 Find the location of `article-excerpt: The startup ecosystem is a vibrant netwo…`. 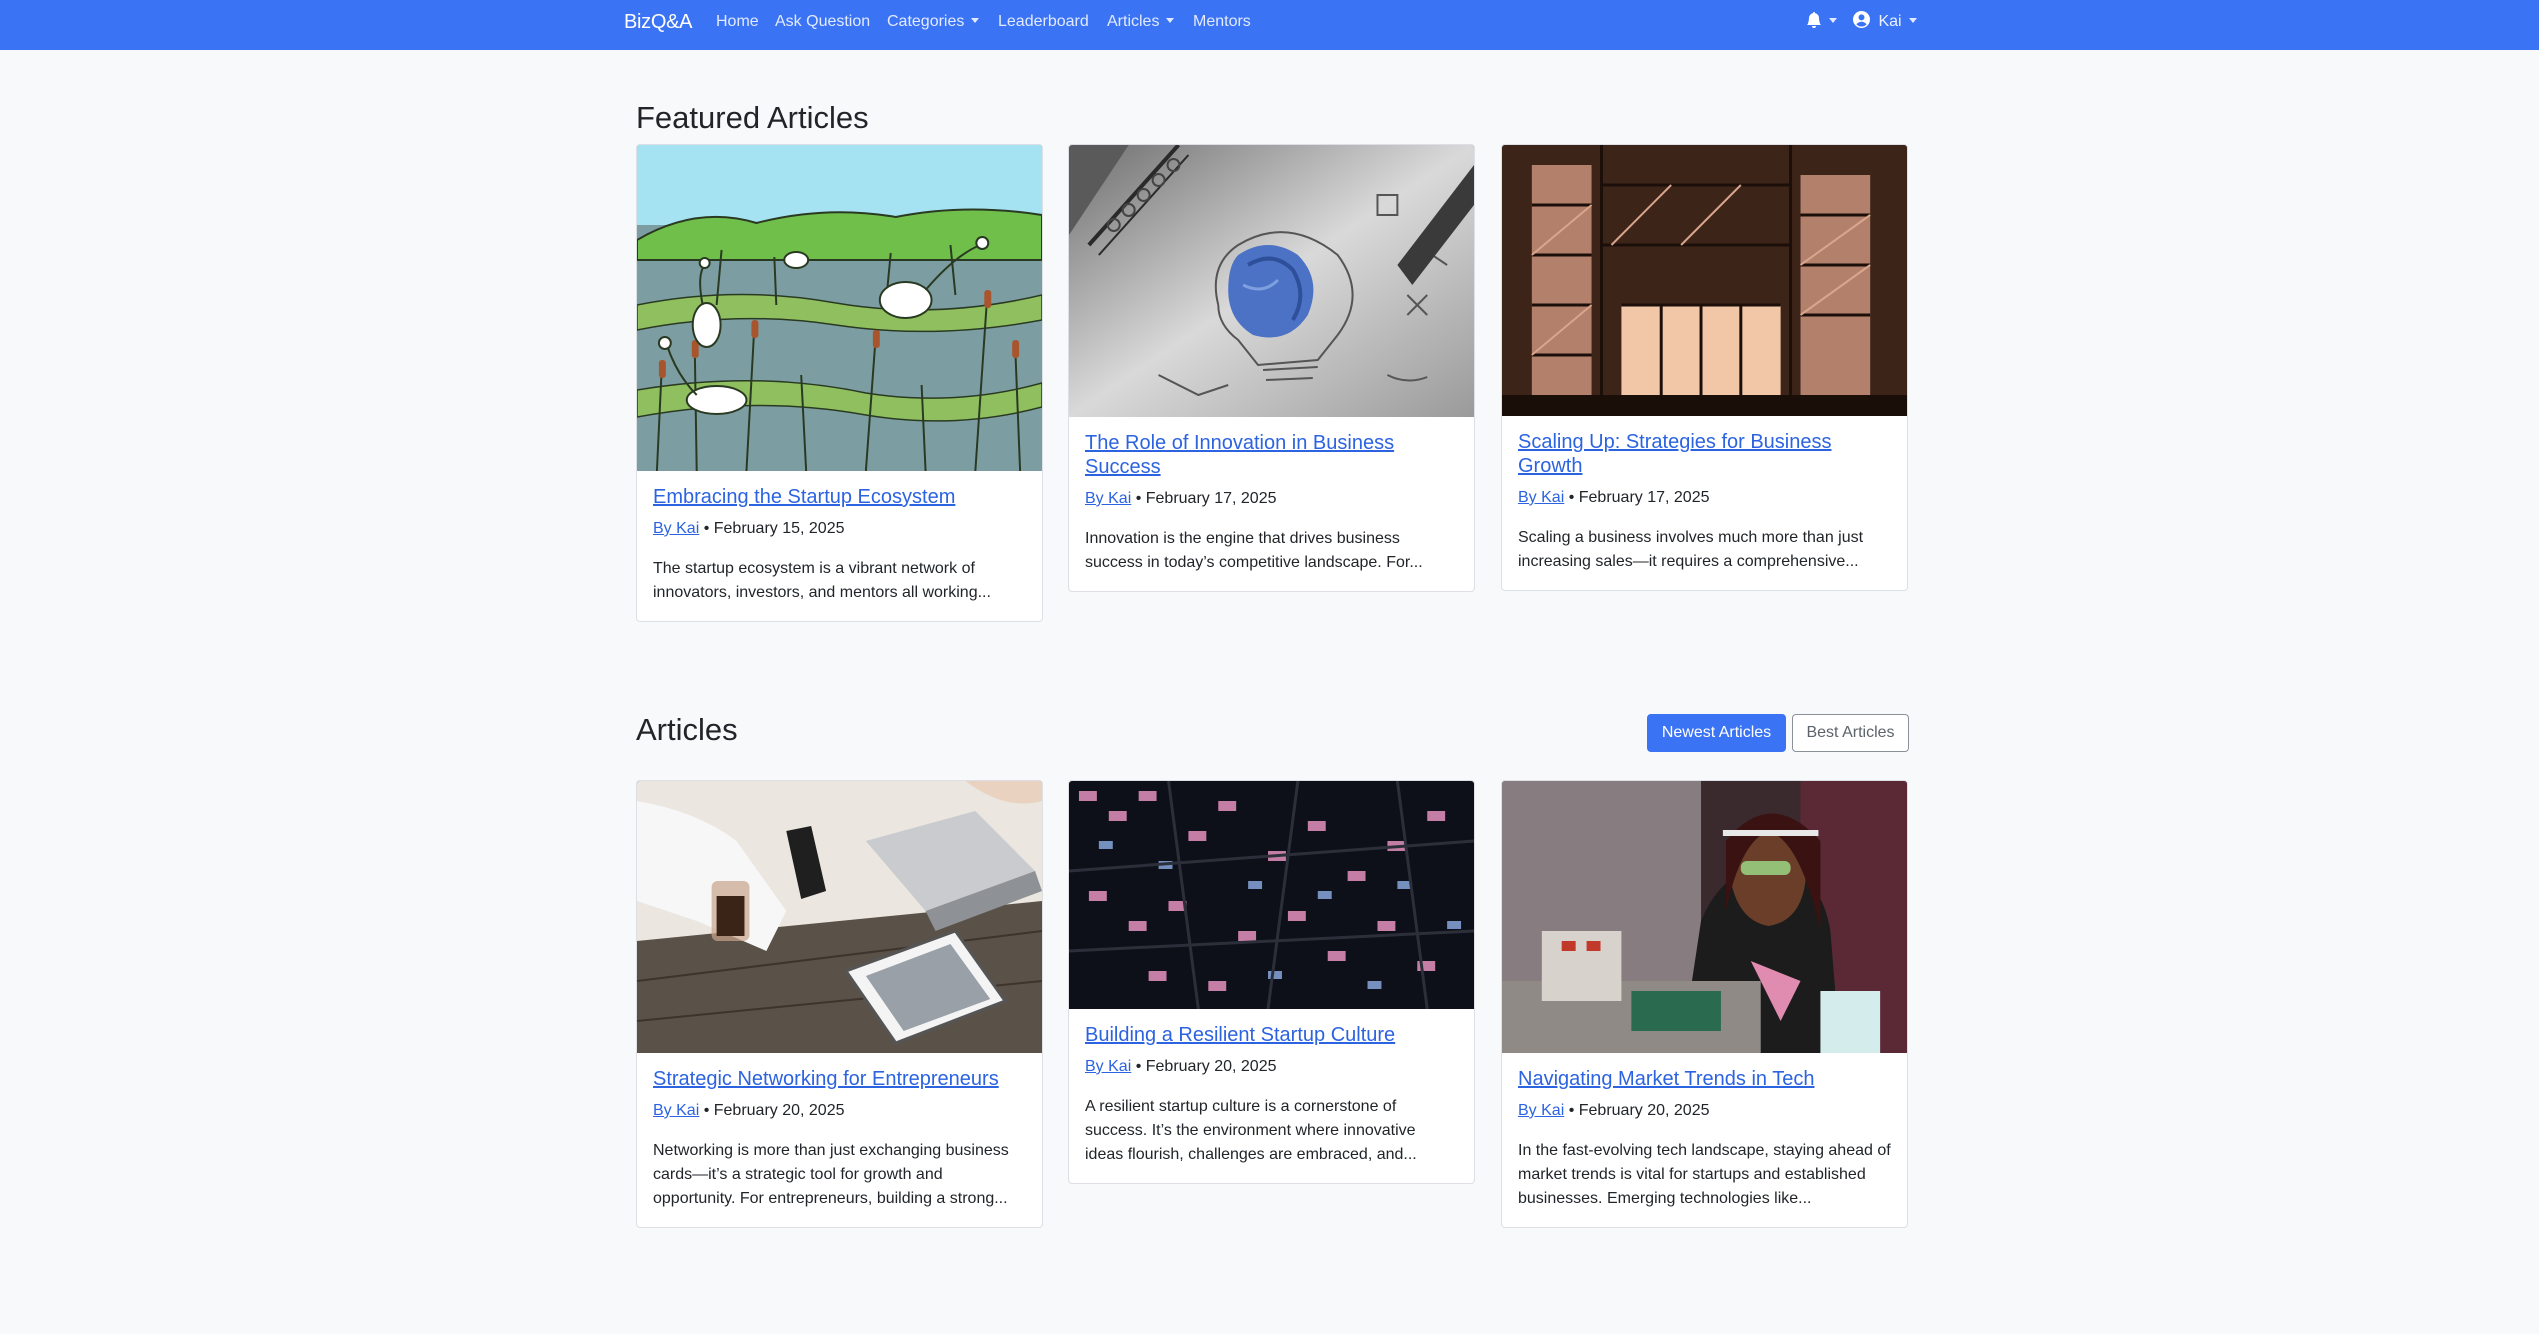

article-excerpt: The startup ecosystem is a vibrant netwo… is located at coordinates (822, 580).